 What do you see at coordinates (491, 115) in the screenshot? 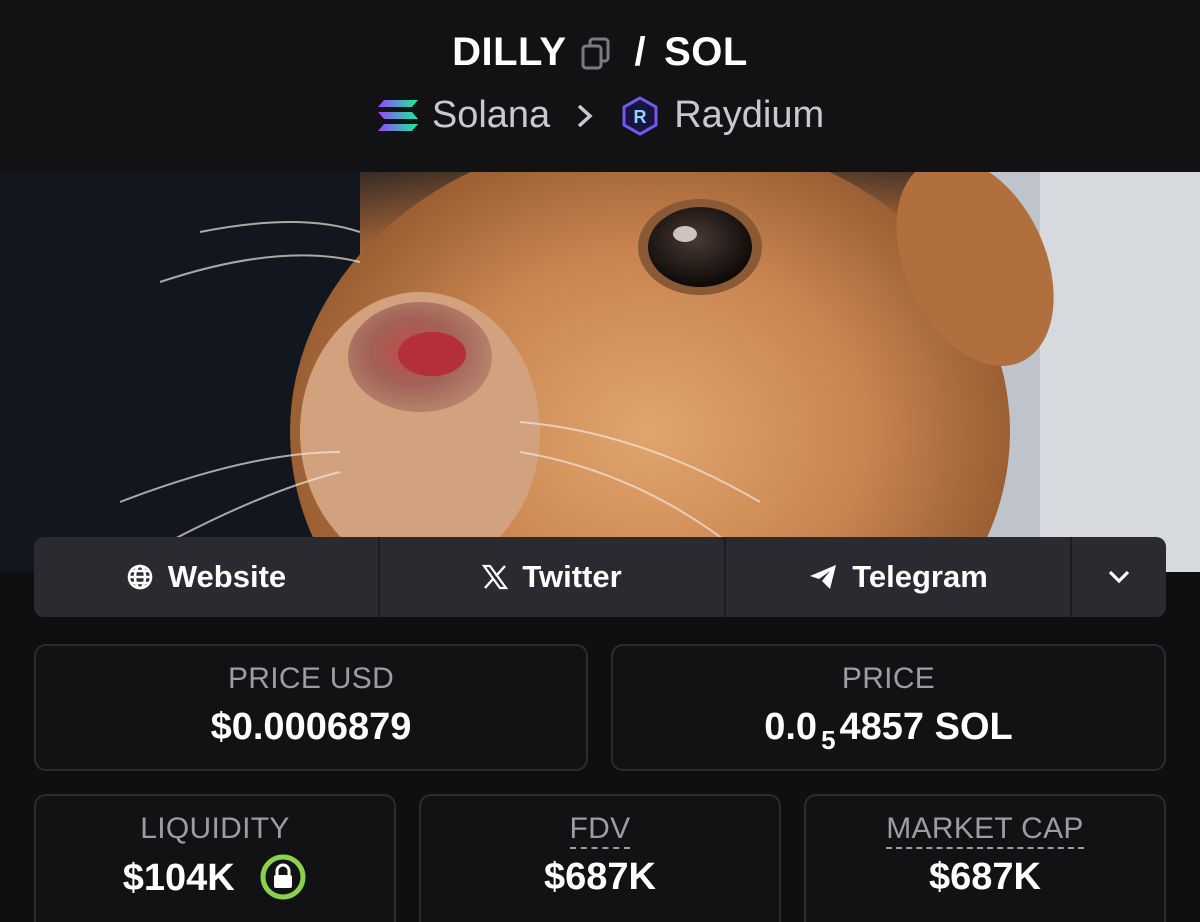
I see `chain-name: Solana` at bounding box center [491, 115].